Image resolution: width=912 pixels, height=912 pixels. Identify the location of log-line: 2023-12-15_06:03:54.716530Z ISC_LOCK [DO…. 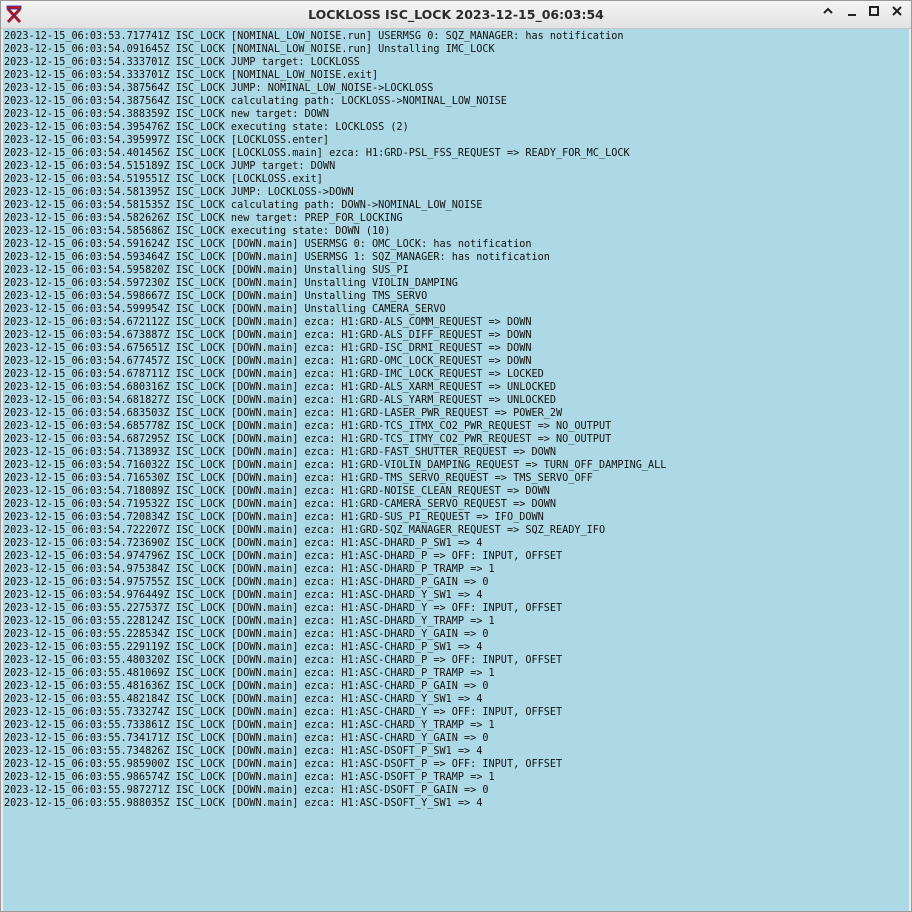
(298, 478).